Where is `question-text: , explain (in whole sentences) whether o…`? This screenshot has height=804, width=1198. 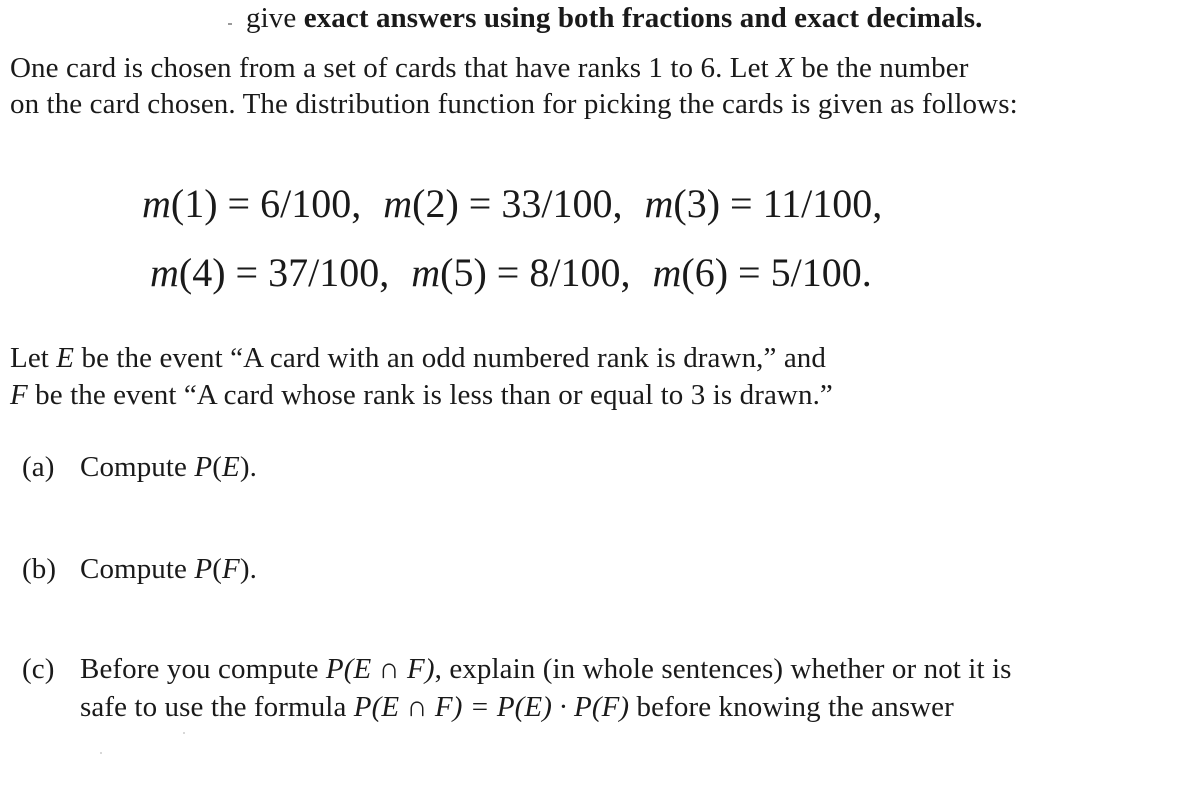
question-text: , explain (in whole sentences) whether o… is located at coordinates (723, 669).